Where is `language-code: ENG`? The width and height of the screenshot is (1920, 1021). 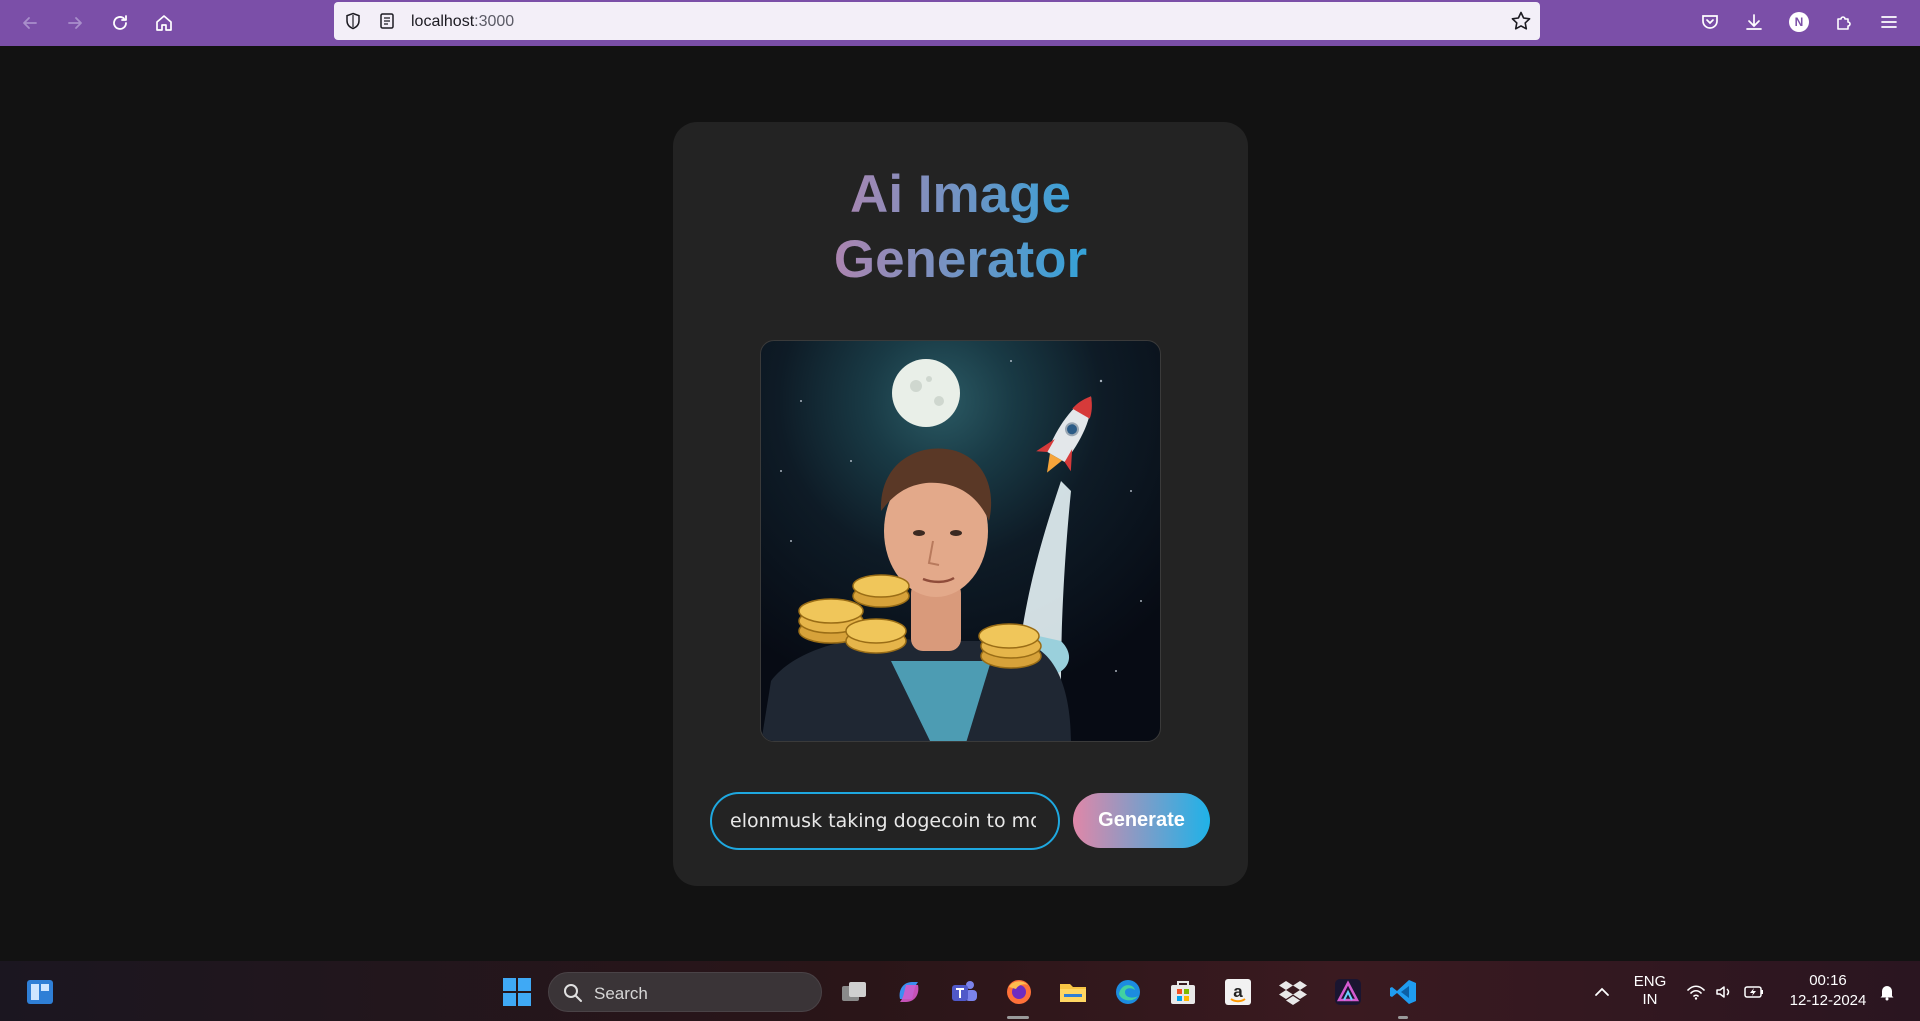
language-code: ENG is located at coordinates (1650, 981).